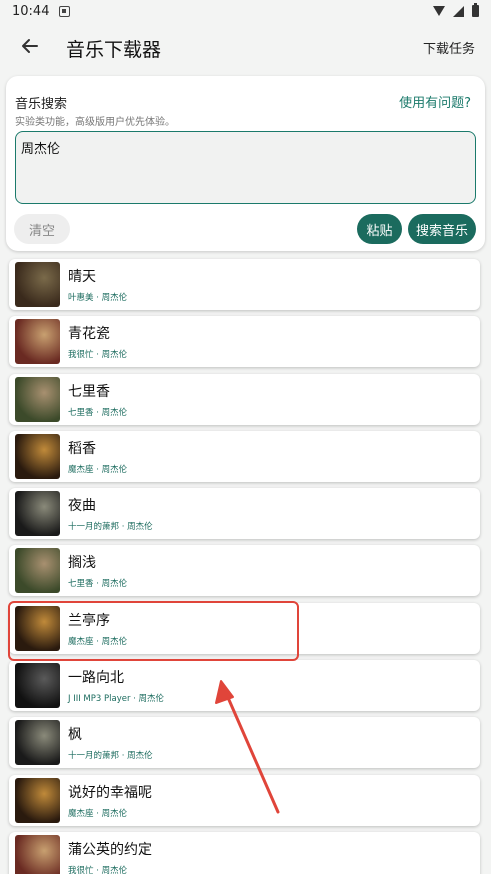  What do you see at coordinates (244, 800) in the screenshot?
I see `song-item: 说好的幸福呢魔杰座 · 周杰伦` at bounding box center [244, 800].